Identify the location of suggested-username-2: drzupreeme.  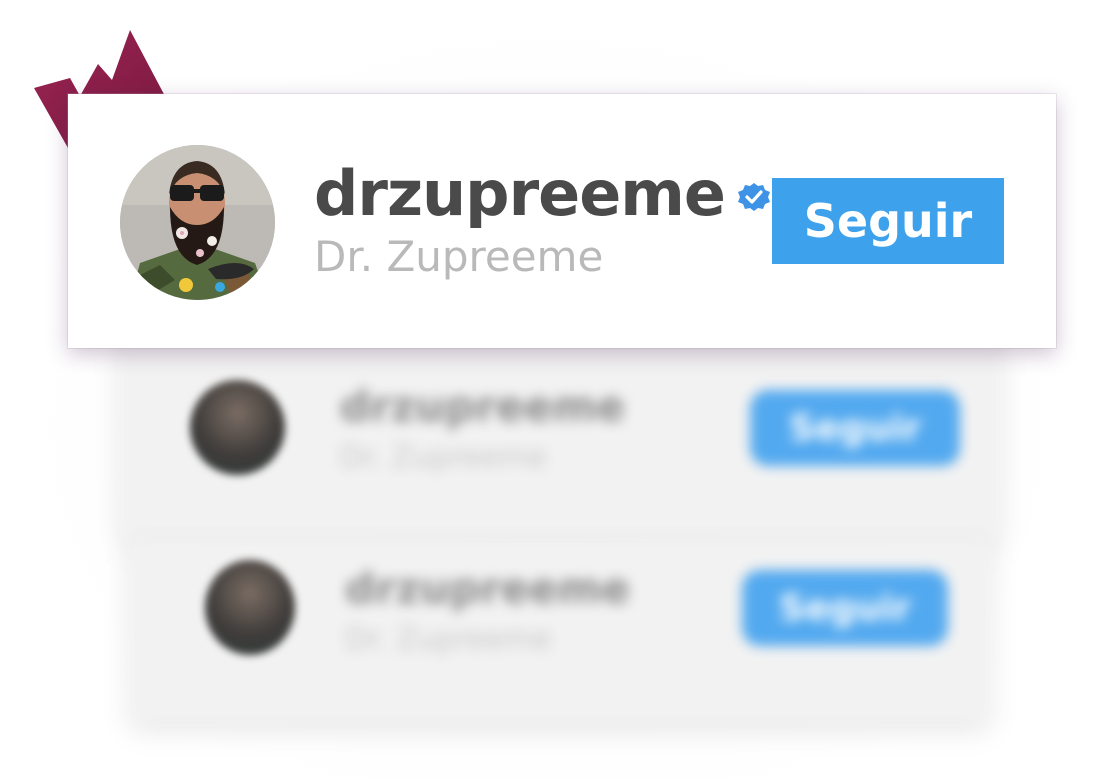
(488, 588).